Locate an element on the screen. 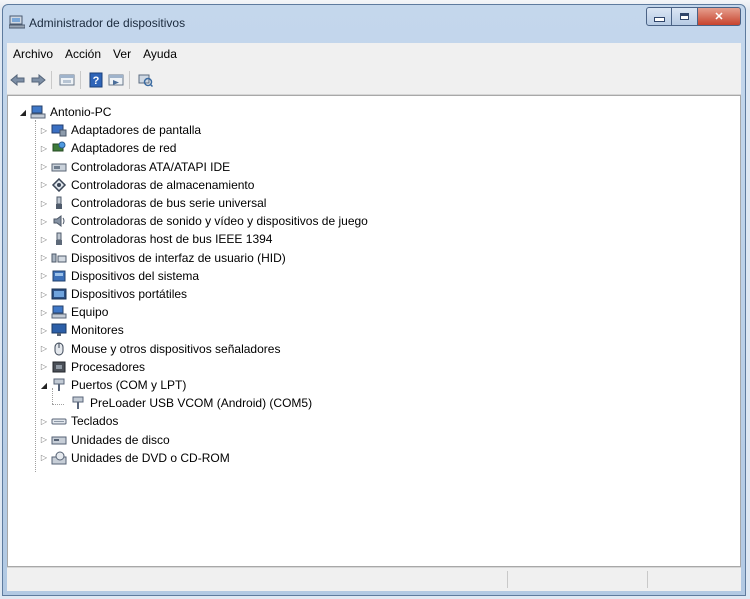  firewire-icon is located at coordinates (59, 239).